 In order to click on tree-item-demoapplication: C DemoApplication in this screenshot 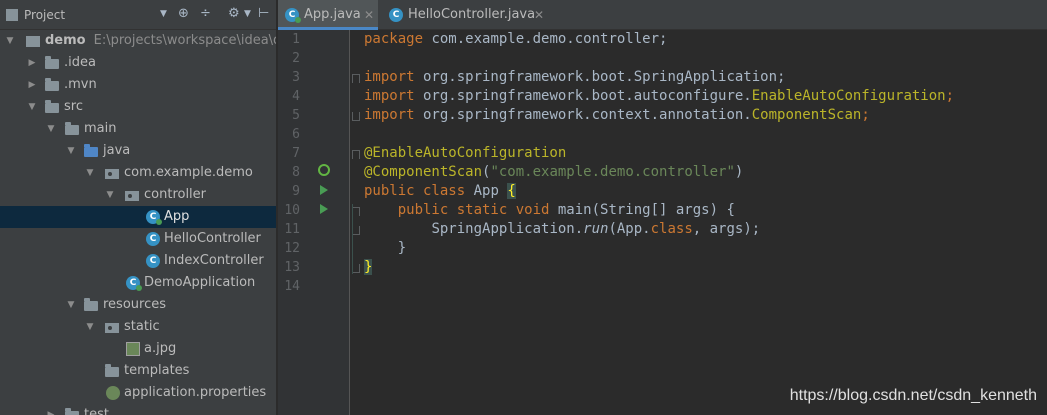, I will do `click(138, 283)`.